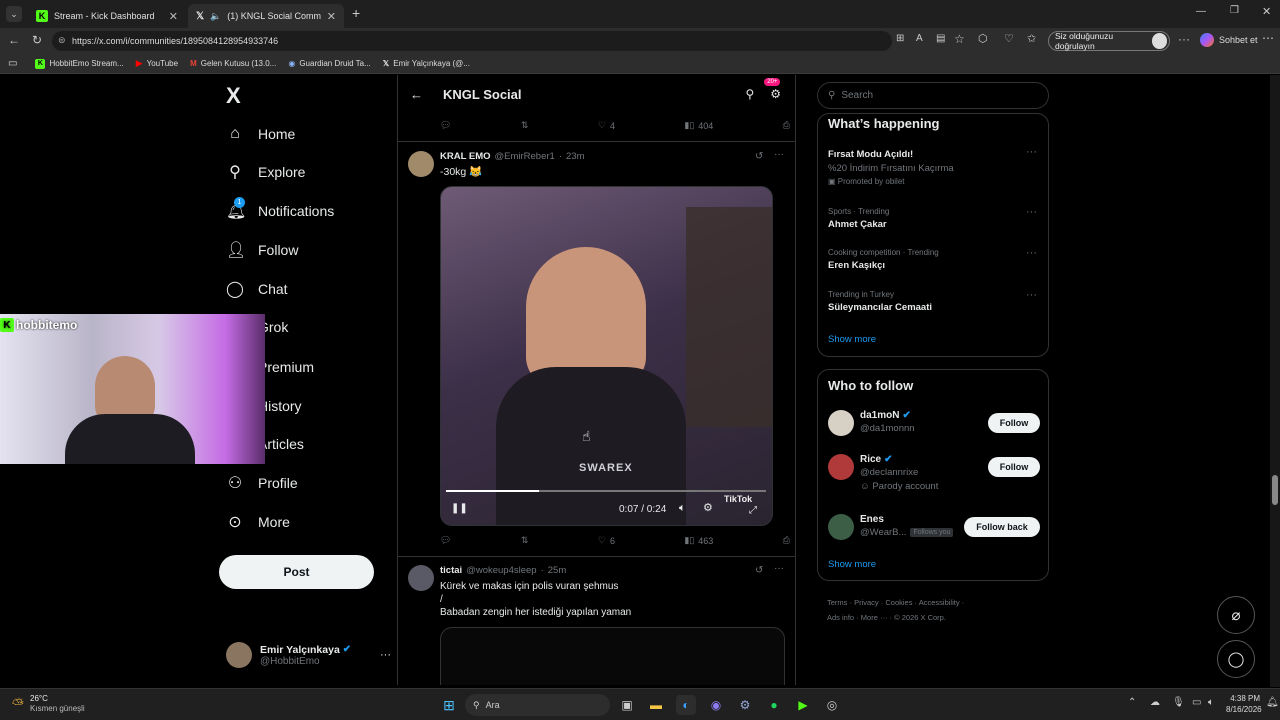 The height and width of the screenshot is (720, 1280). Describe the element at coordinates (1196, 702) in the screenshot. I see `network-icon: ▭` at that location.